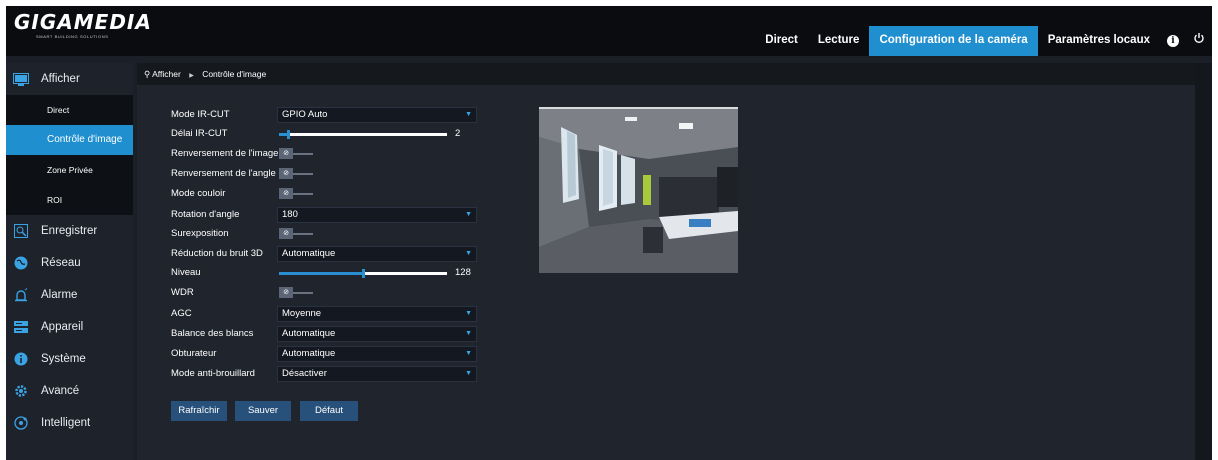 Image resolution: width=1218 pixels, height=460 pixels. What do you see at coordinates (223, 173) in the screenshot?
I see `angle-flip-label: Renversement de l'angle` at bounding box center [223, 173].